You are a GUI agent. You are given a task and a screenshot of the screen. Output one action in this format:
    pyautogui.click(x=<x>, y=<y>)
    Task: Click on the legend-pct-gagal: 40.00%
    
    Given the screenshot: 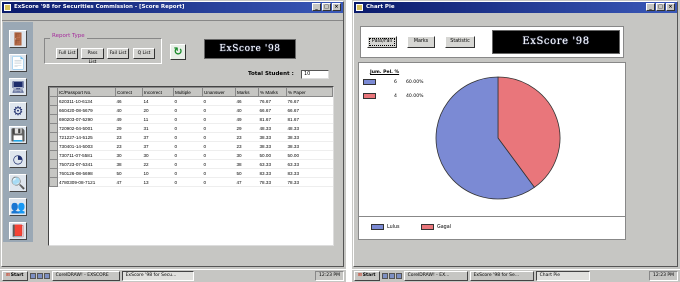 What is the action you would take?
    pyautogui.click(x=415, y=96)
    